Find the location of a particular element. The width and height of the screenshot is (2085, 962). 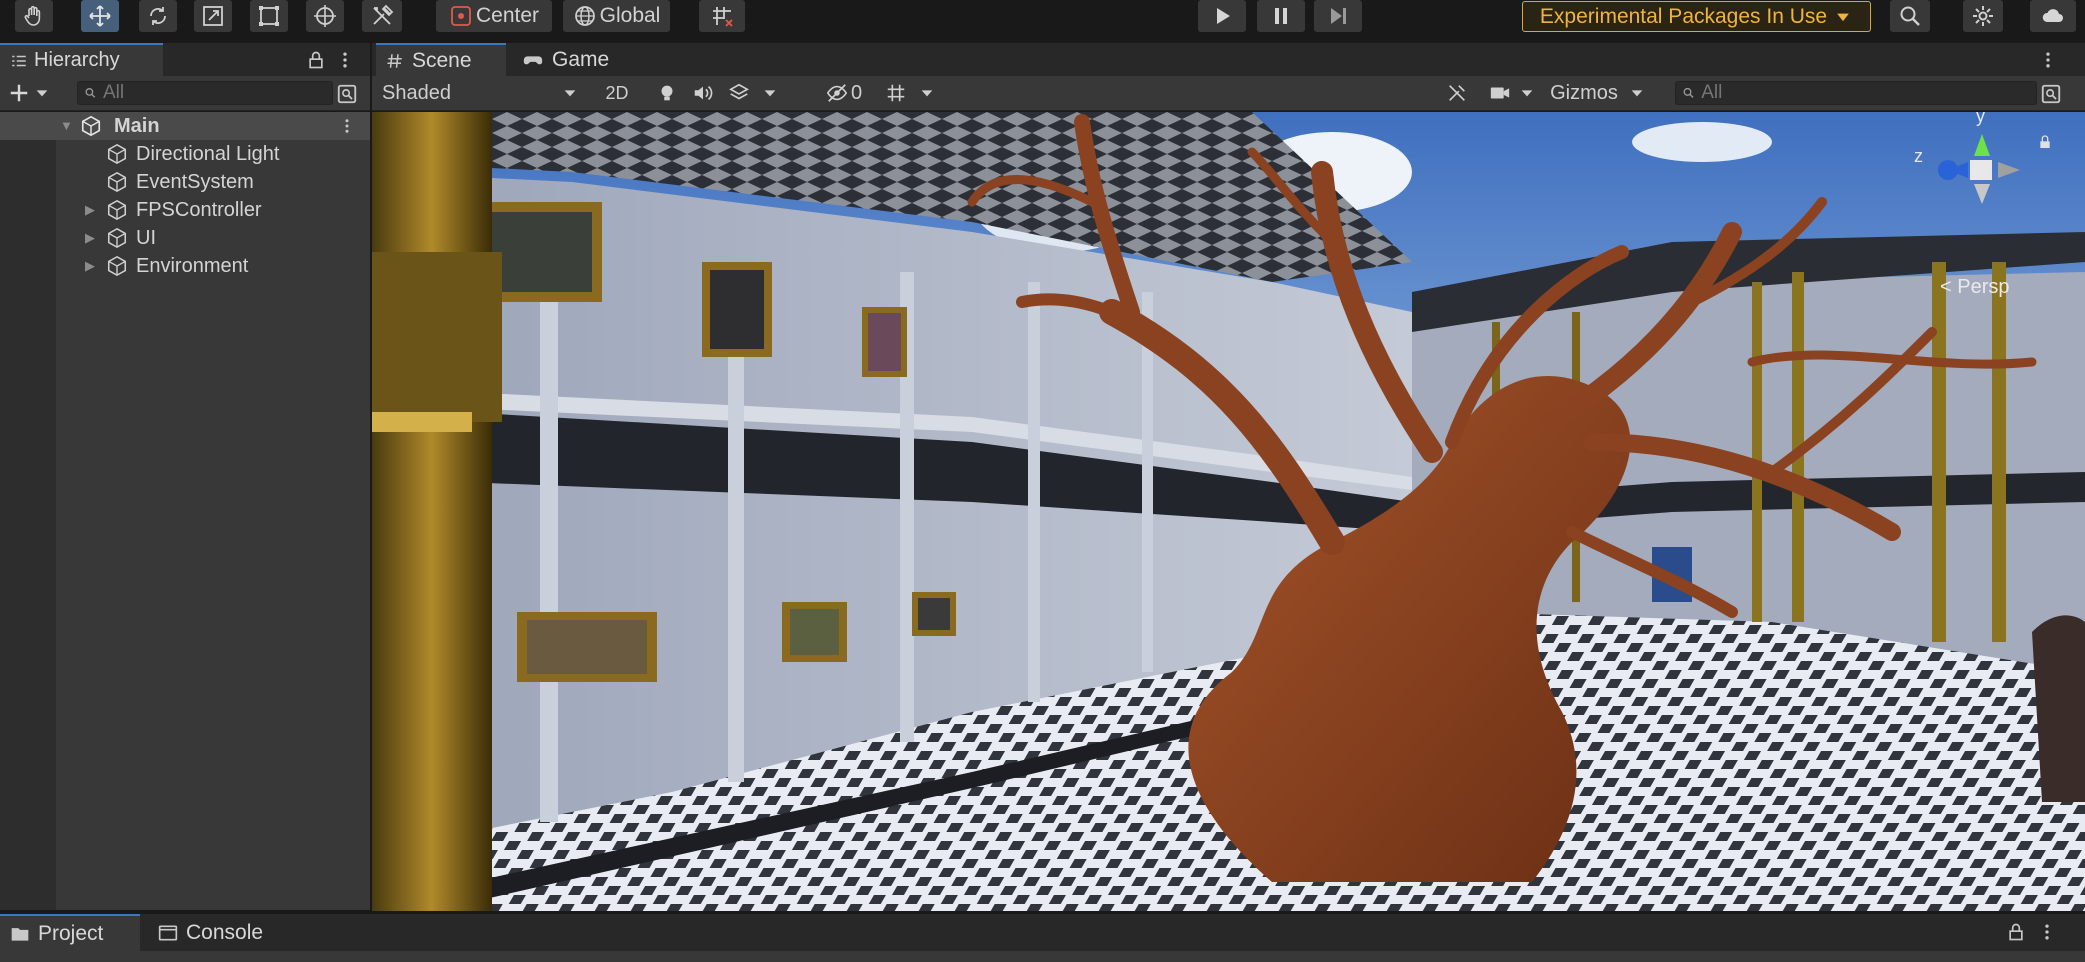

hierarchy-item-ui: ▶ UI is located at coordinates (185, 238).